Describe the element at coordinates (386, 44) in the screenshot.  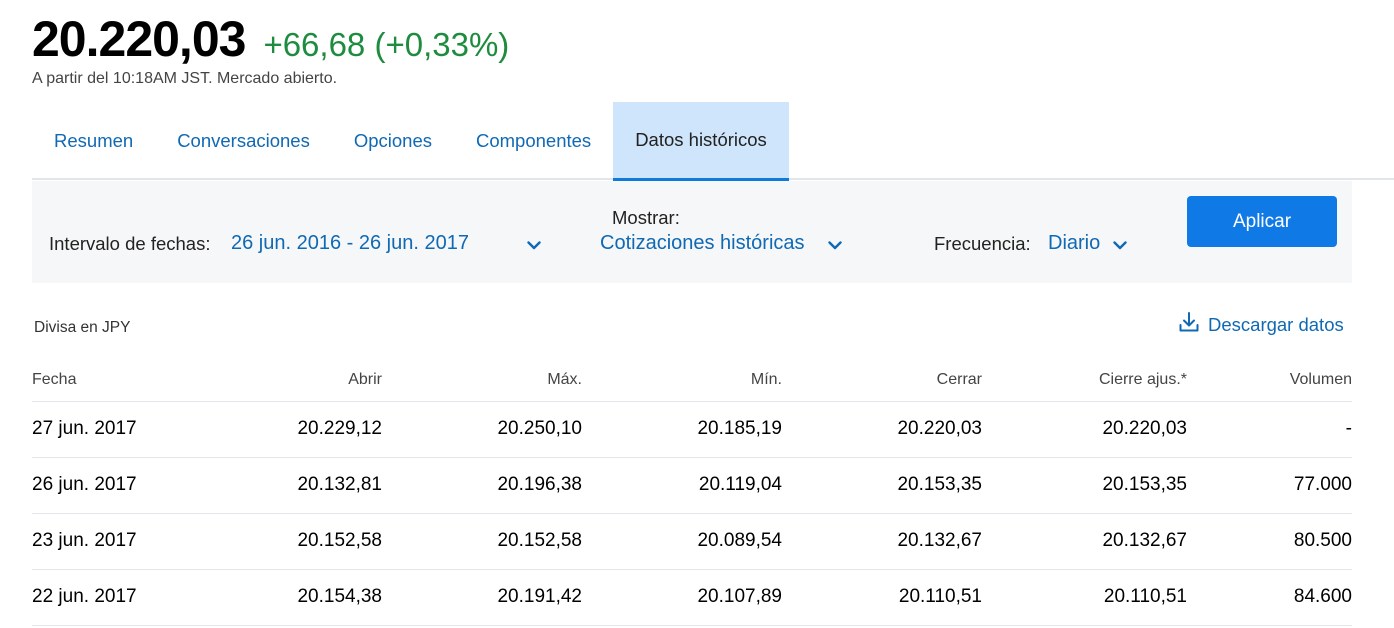
I see `quote-change: +66,68 (+0,33%)` at that location.